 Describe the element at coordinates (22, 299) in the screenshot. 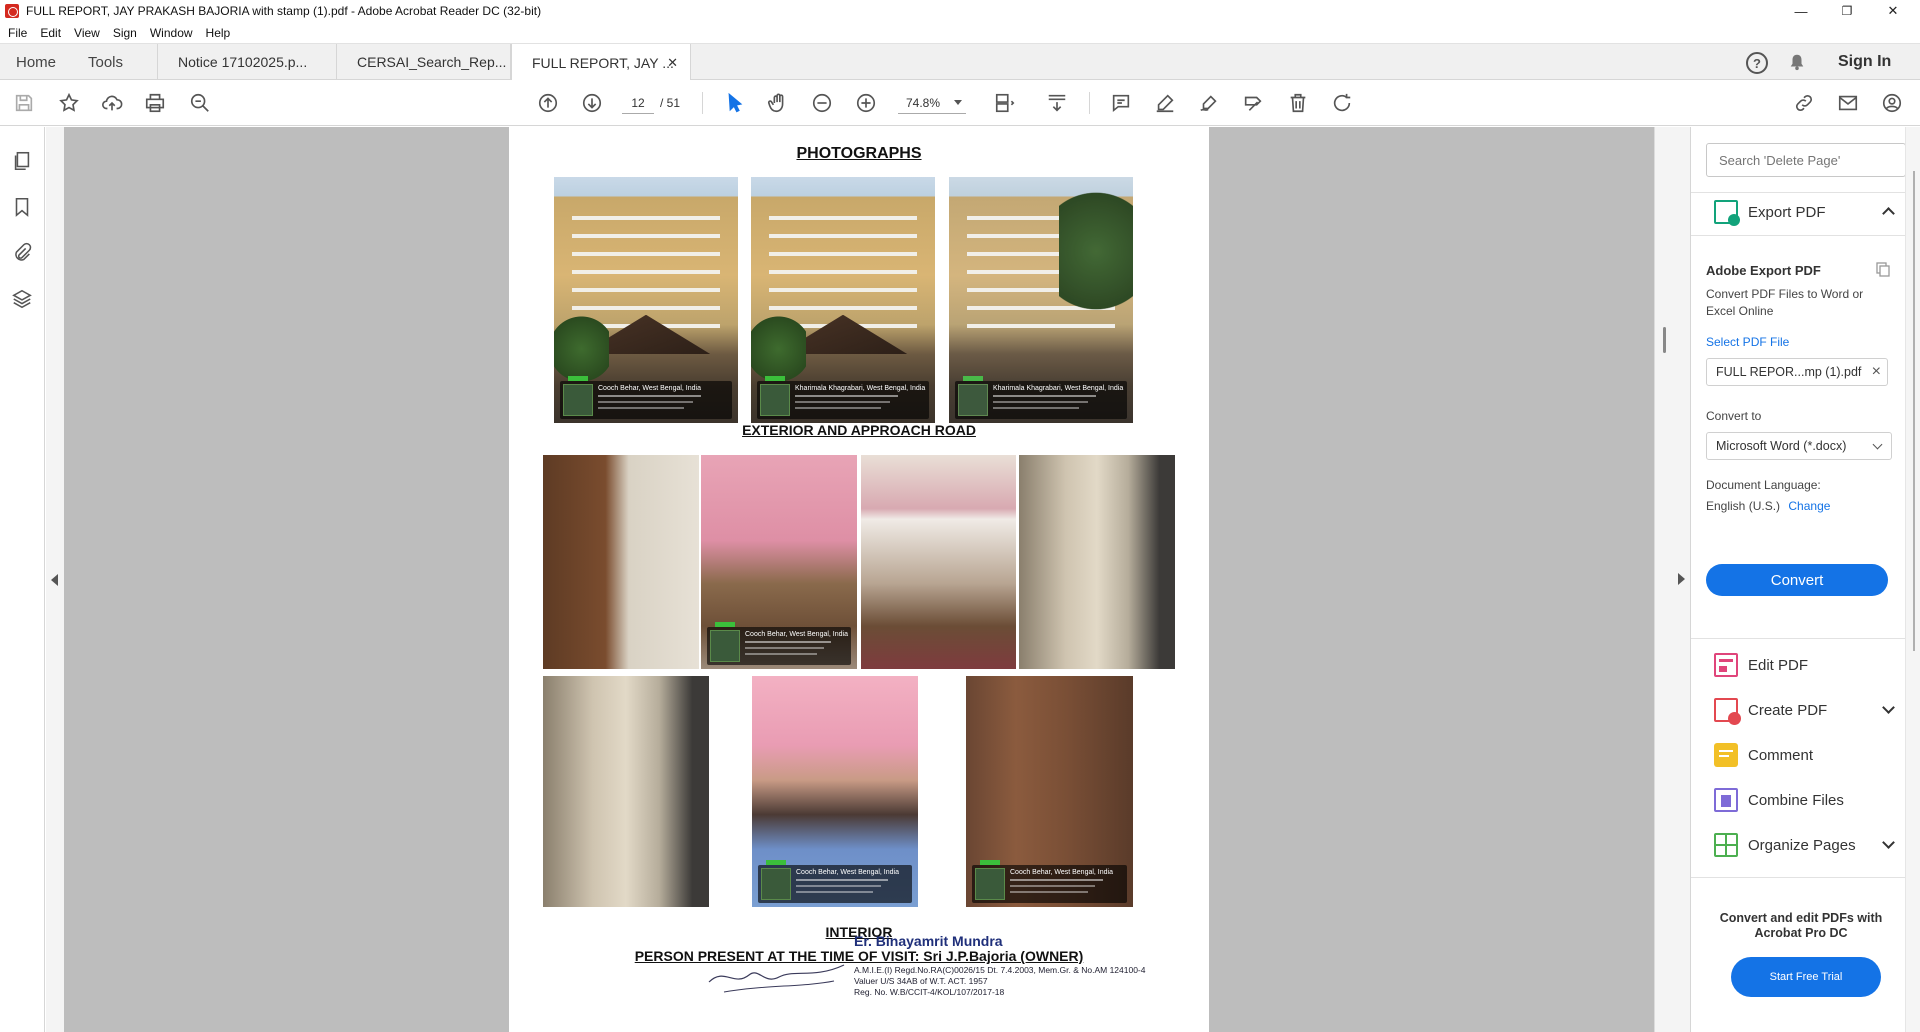

I see `layers-icon` at that location.